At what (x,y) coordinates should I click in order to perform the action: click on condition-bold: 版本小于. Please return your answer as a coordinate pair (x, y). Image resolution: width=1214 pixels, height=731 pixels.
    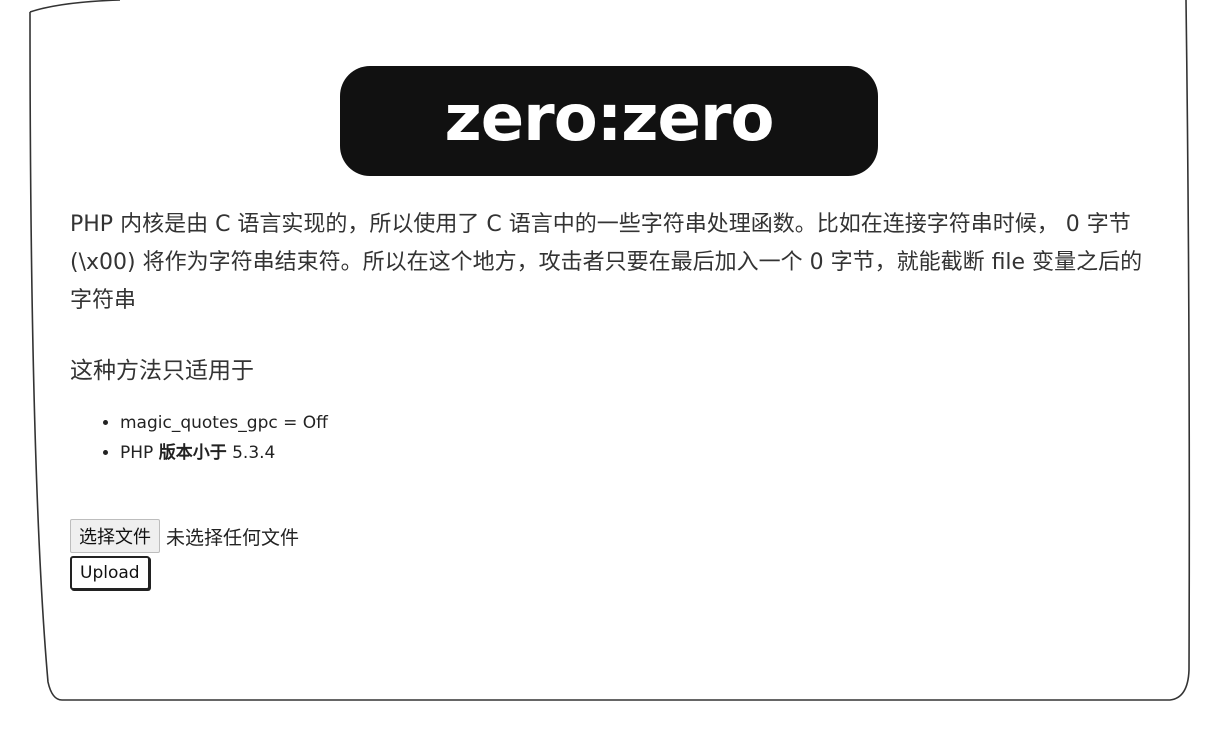
    Looking at the image, I should click on (192, 453).